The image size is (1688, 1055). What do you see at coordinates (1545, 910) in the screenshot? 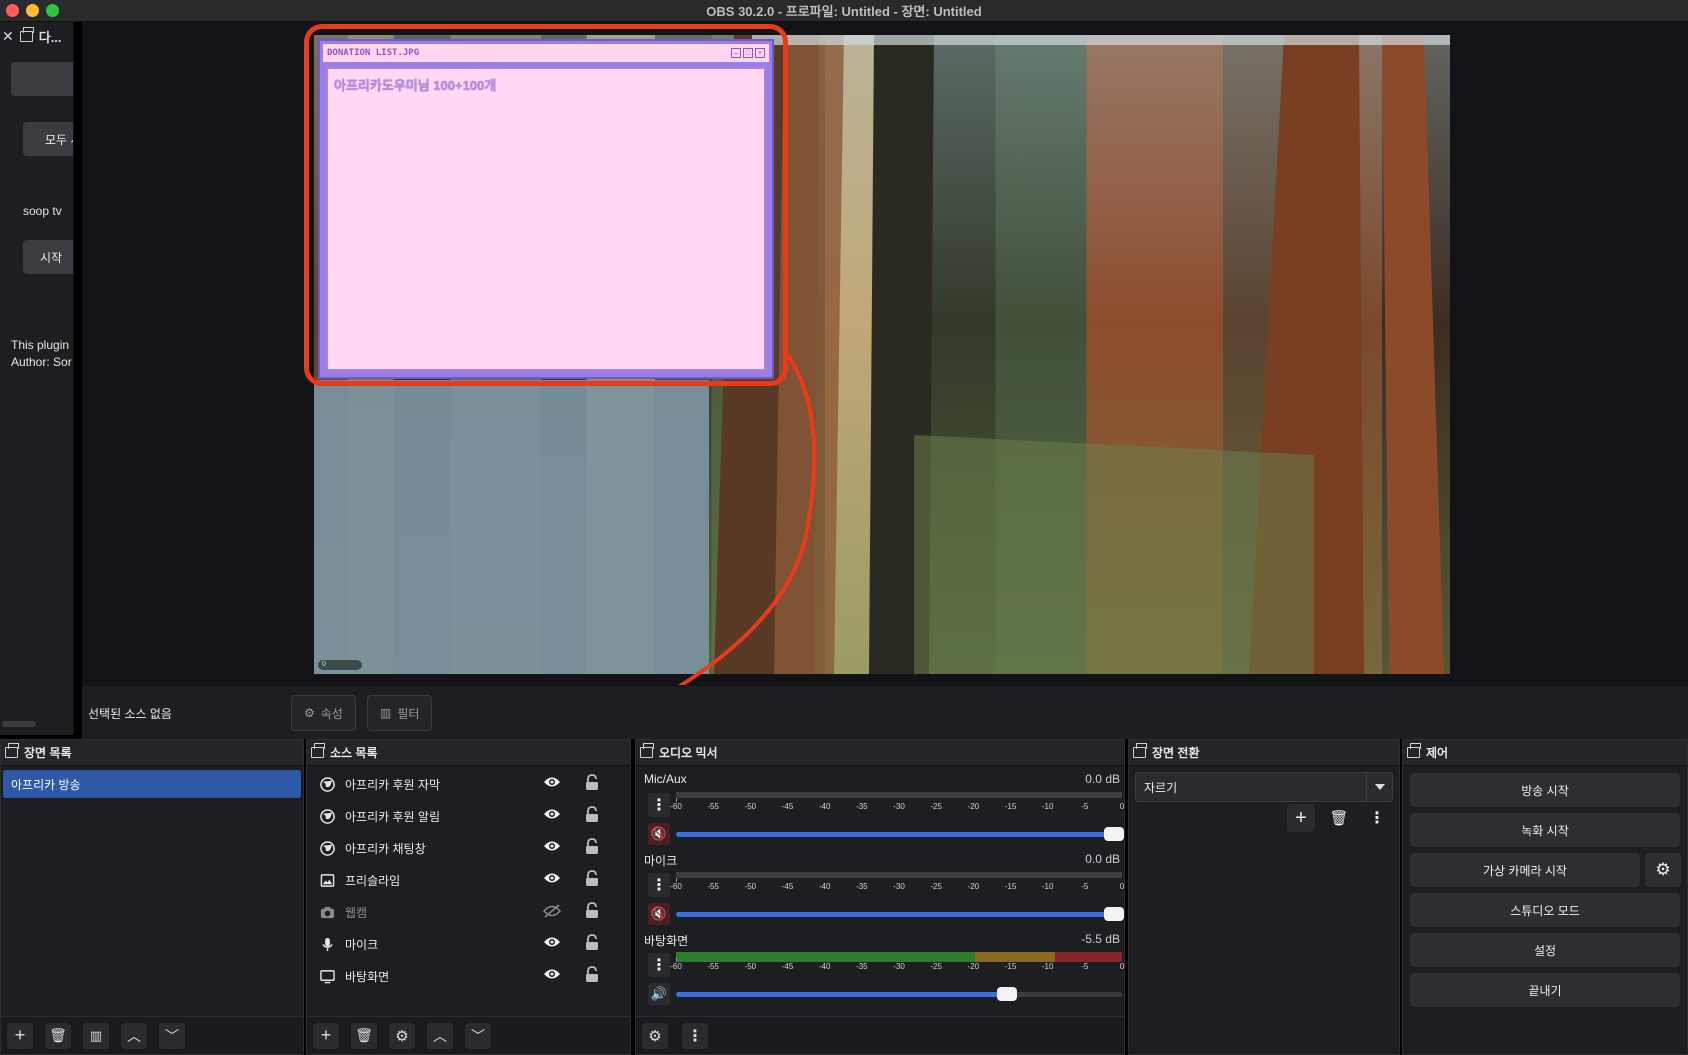
I see `studio-mode-button: 스튜디오 모드` at bounding box center [1545, 910].